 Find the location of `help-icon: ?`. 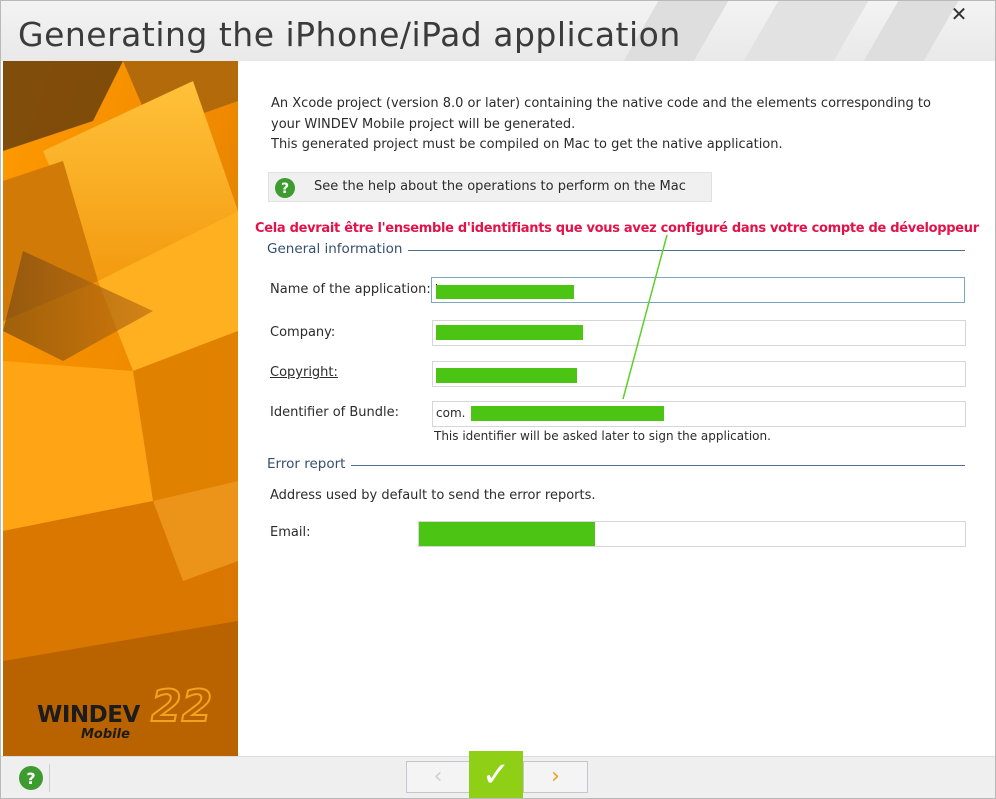

help-icon: ? is located at coordinates (31, 778).